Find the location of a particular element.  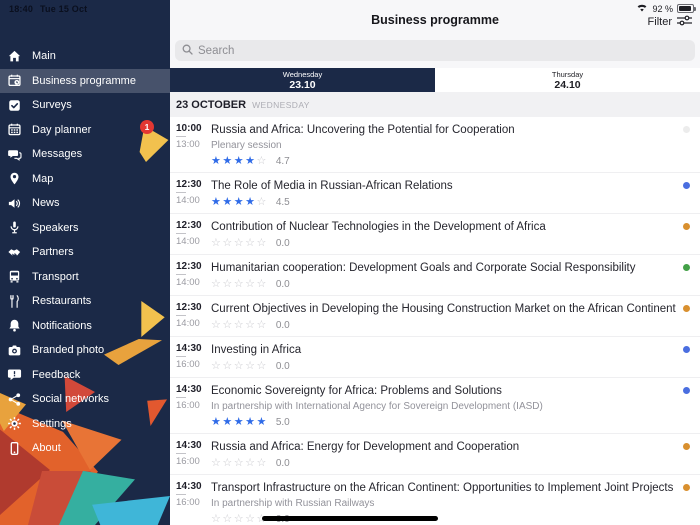

session-rating: ★★★★ ☆ 4.7 is located at coordinates (443, 161).